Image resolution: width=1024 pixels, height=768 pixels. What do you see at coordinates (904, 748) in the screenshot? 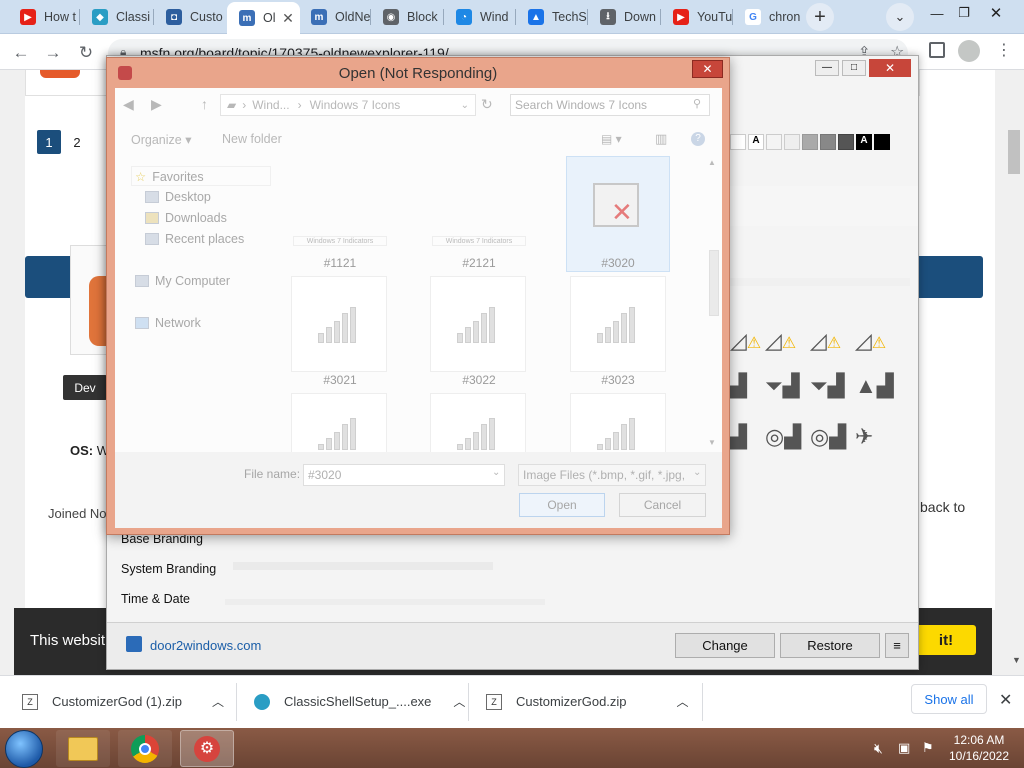
I see `network-tray-icon: ▣` at bounding box center [904, 748].